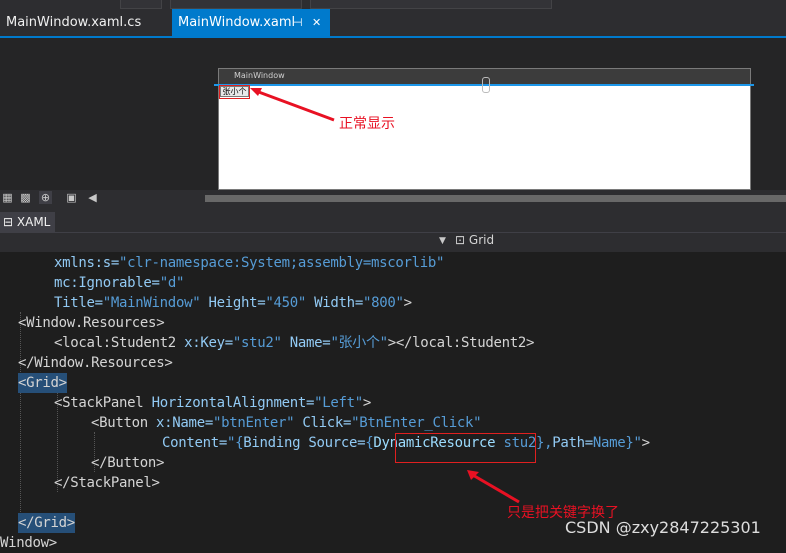 Image resolution: width=786 pixels, height=553 pixels. What do you see at coordinates (42, 383) in the screenshot?
I see `code-line: <Grid>` at bounding box center [42, 383].